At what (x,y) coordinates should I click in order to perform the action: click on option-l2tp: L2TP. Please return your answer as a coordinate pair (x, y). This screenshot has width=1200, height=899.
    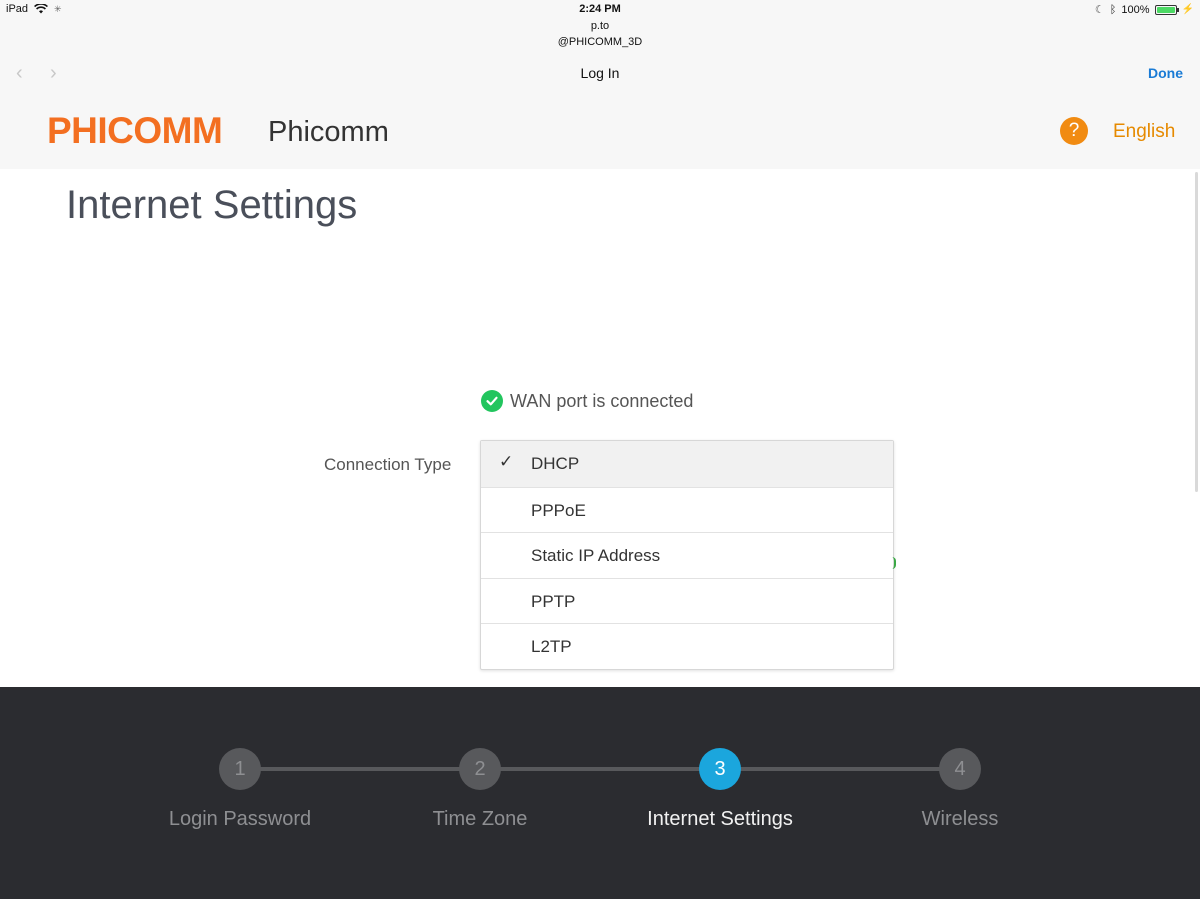
    Looking at the image, I should click on (687, 646).